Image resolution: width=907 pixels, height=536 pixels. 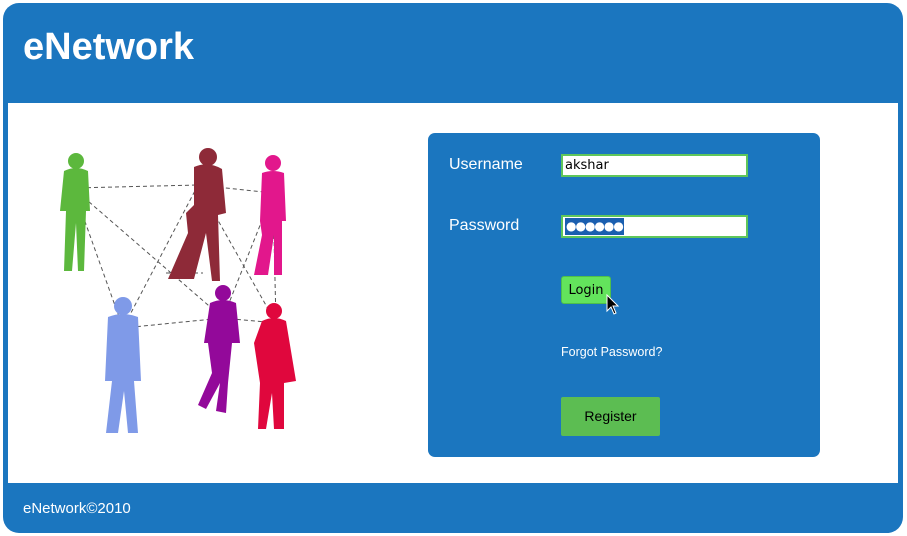 What do you see at coordinates (654, 165) in the screenshot?
I see `username-input: akshar` at bounding box center [654, 165].